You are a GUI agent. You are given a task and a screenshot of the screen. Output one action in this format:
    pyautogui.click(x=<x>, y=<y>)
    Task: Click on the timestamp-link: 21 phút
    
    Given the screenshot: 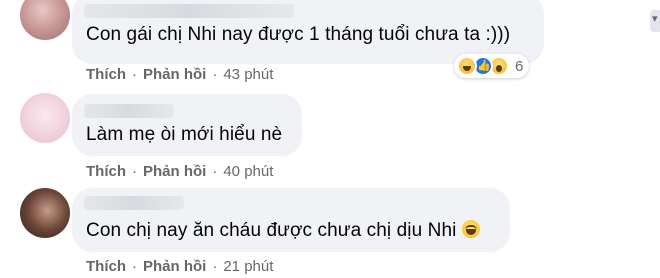 What is the action you would take?
    pyautogui.click(x=248, y=266)
    